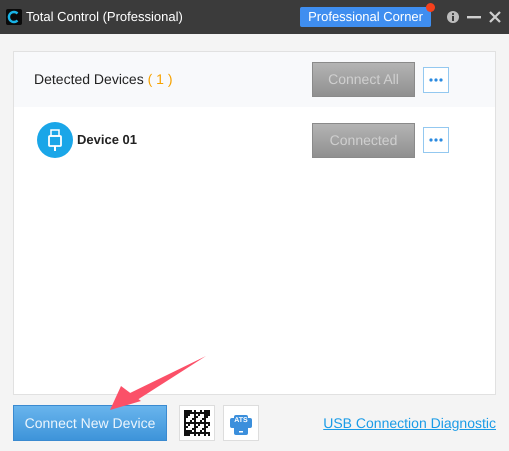 The image size is (509, 451). I want to click on qr-code-button, so click(197, 423).